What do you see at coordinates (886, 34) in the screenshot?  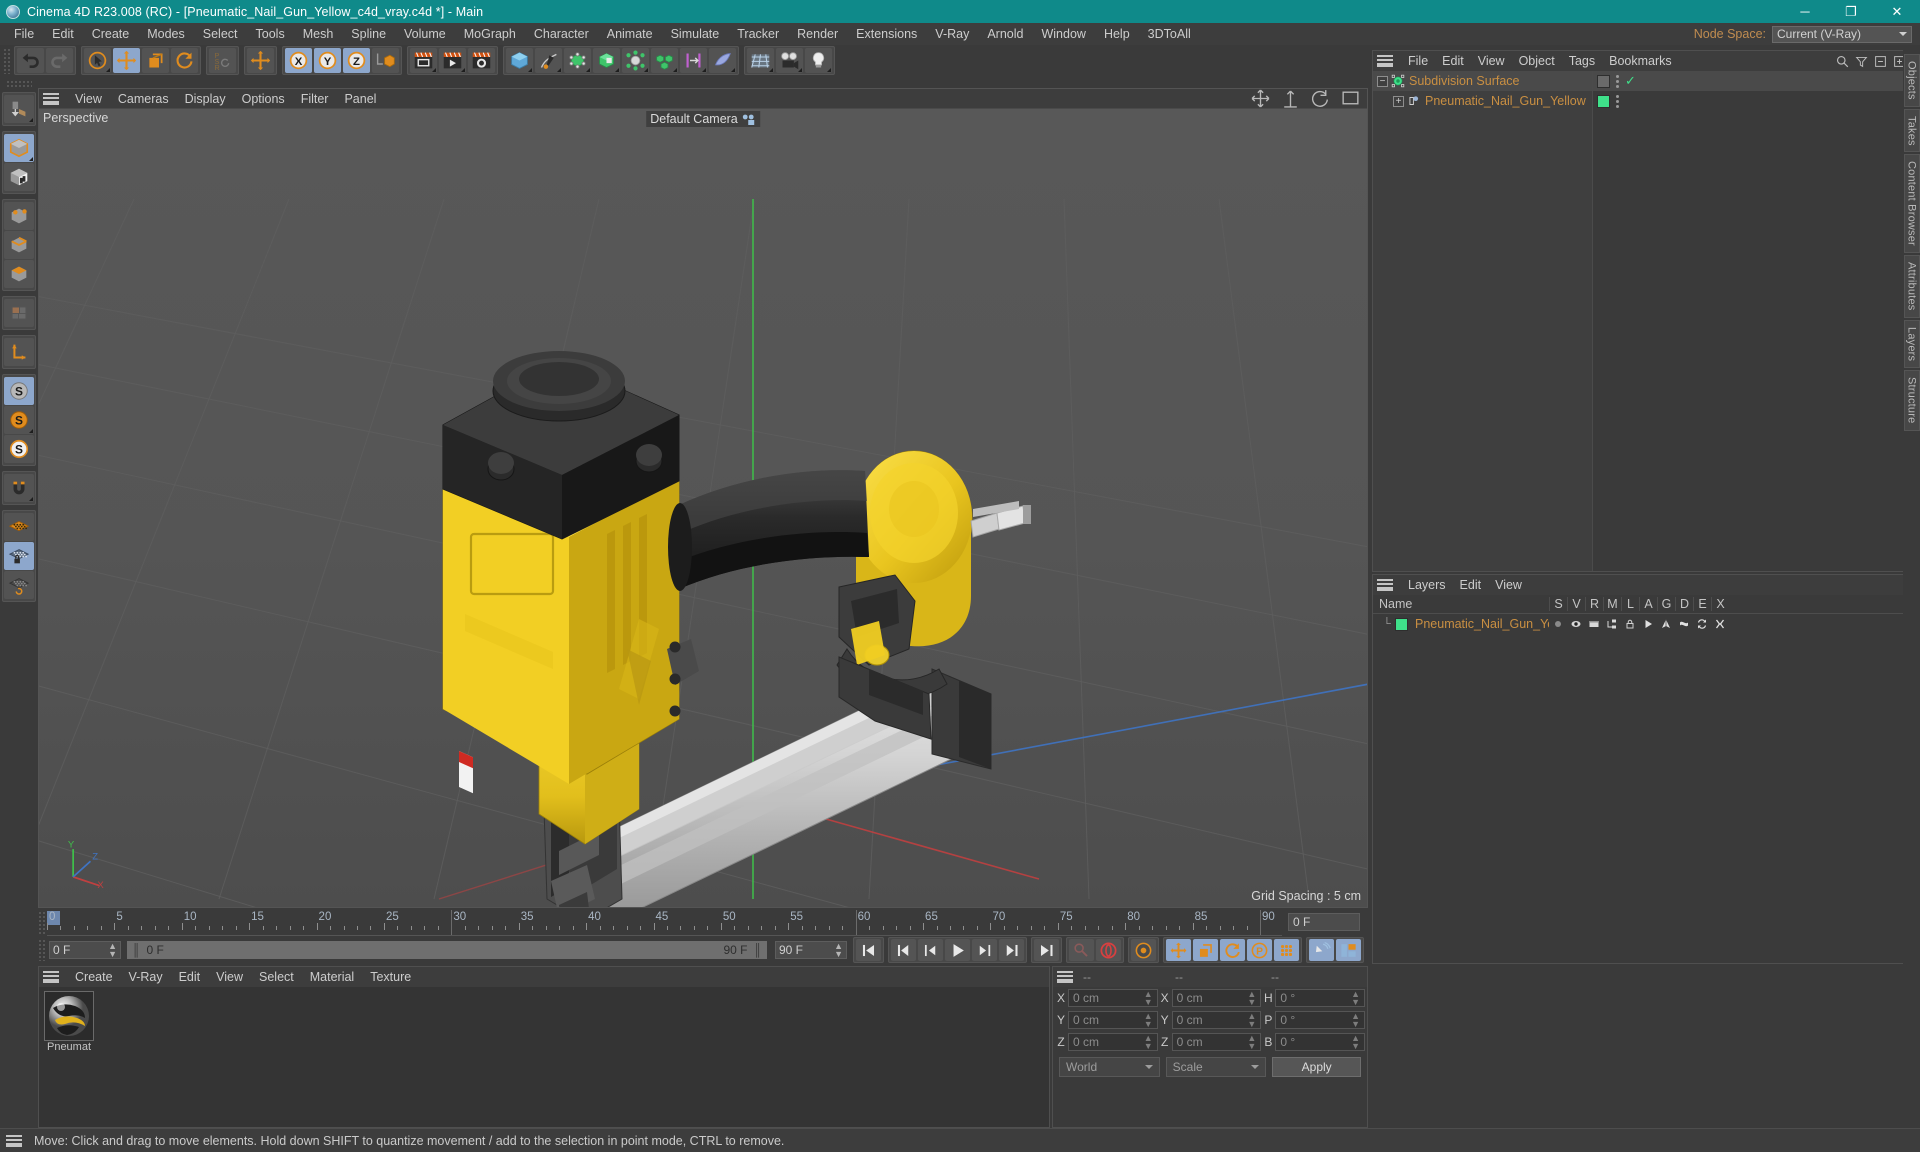 I see `menu-item-extensions: Extensions` at bounding box center [886, 34].